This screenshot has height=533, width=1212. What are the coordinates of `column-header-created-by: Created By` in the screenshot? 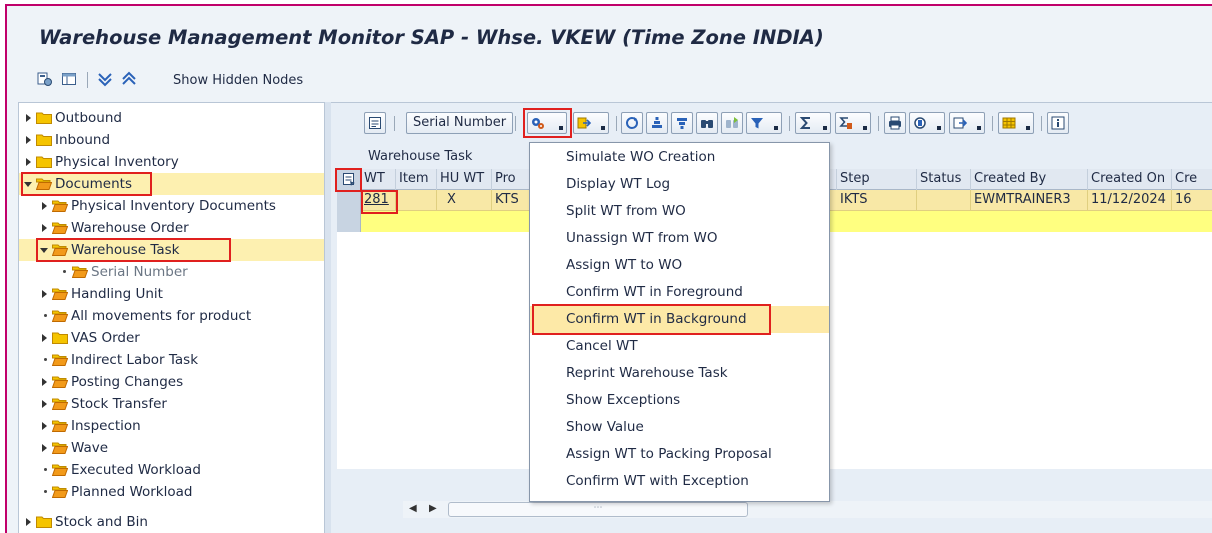 It's located at (1029, 179).